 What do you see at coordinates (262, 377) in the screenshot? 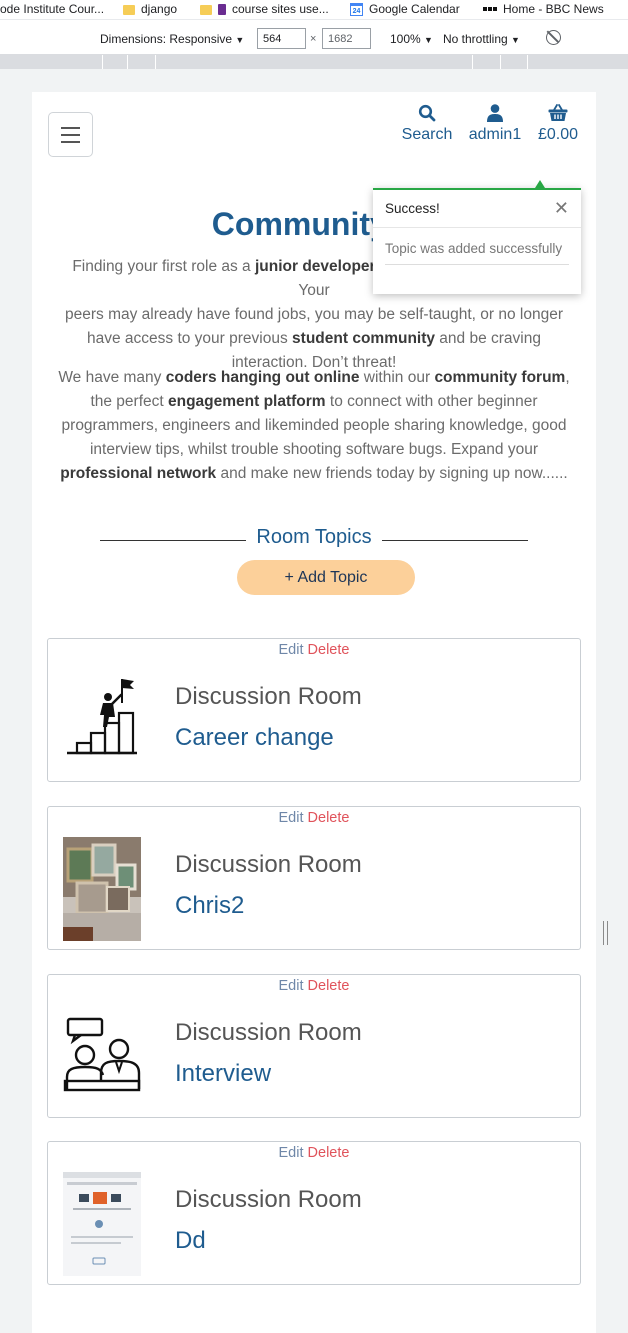
I see `bold-phrase: coders hanging out online` at bounding box center [262, 377].